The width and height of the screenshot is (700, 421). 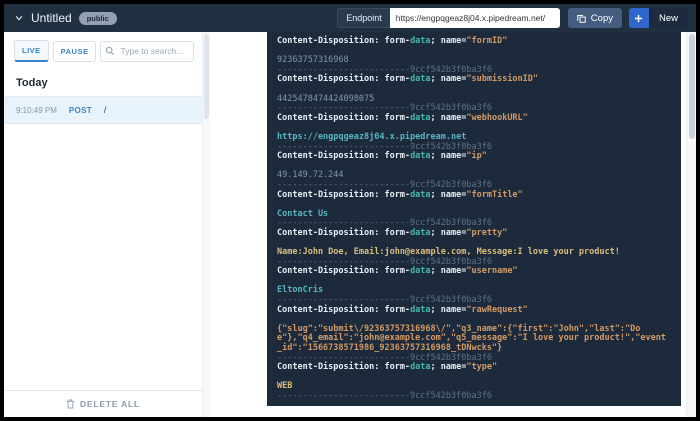 I want to click on endpoint-group: Endpoint, so click(x=448, y=18).